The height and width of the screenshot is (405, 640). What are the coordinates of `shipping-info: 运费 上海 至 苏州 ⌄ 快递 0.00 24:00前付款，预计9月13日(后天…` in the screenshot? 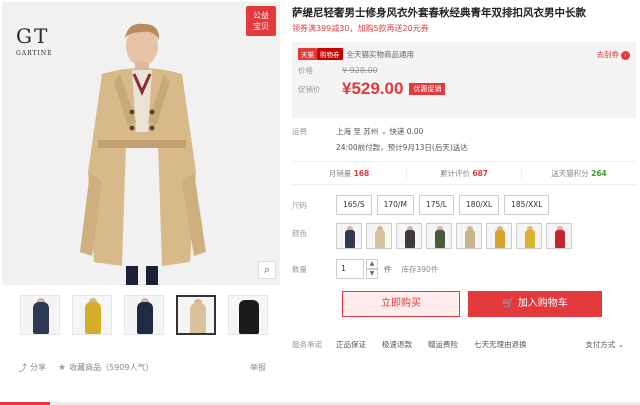 It's located at (380, 139).